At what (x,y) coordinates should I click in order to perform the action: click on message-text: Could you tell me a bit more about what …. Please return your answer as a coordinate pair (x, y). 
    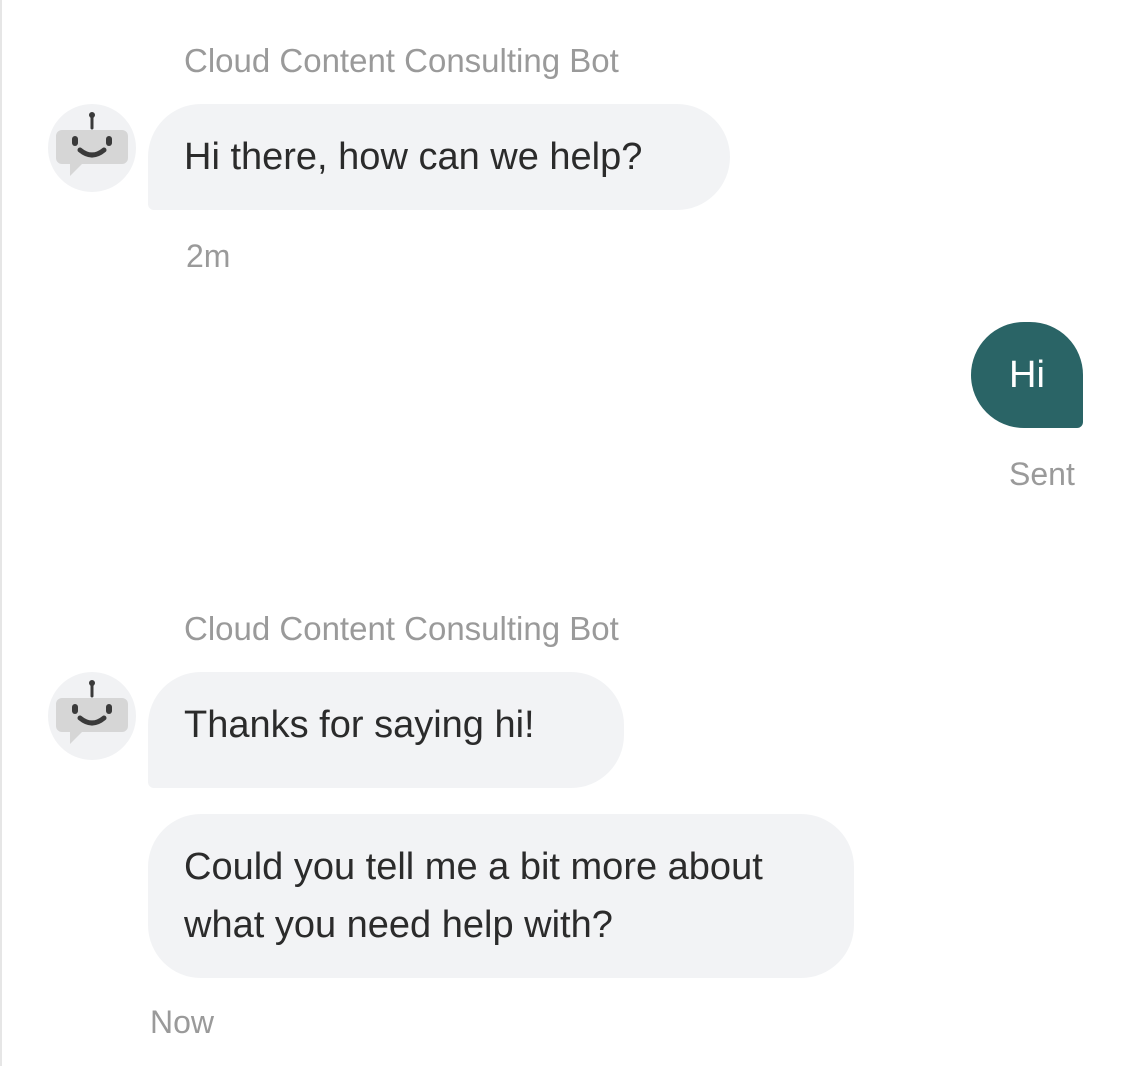
    Looking at the image, I should click on (473, 896).